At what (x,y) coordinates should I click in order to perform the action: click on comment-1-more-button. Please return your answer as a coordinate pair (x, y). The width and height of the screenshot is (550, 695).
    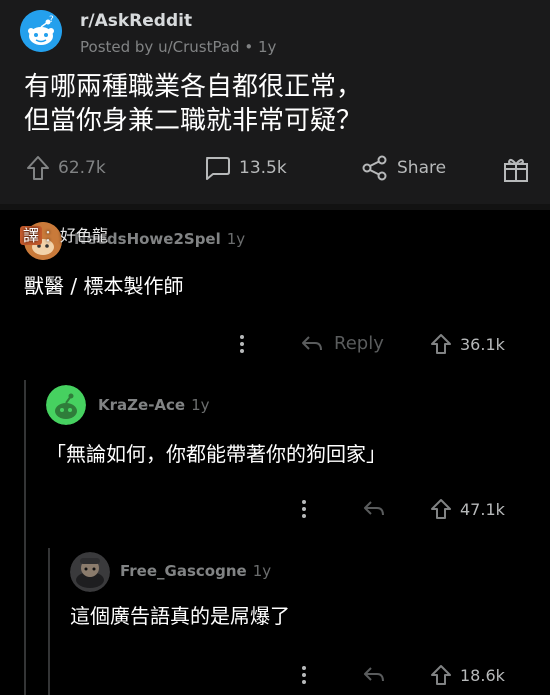
    Looking at the image, I should click on (242, 344).